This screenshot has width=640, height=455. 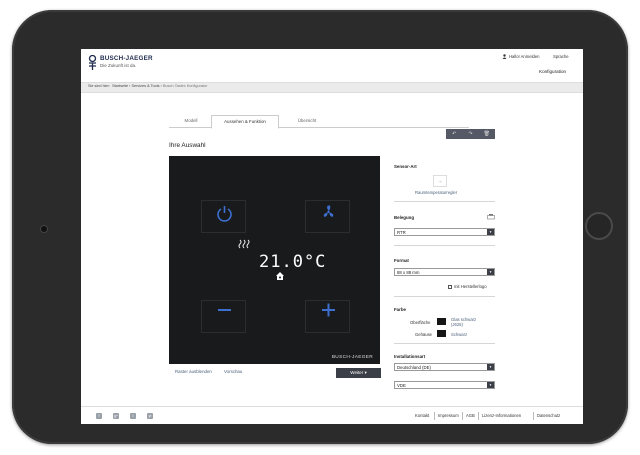 What do you see at coordinates (561, 56) in the screenshot?
I see `language-link: Sprache` at bounding box center [561, 56].